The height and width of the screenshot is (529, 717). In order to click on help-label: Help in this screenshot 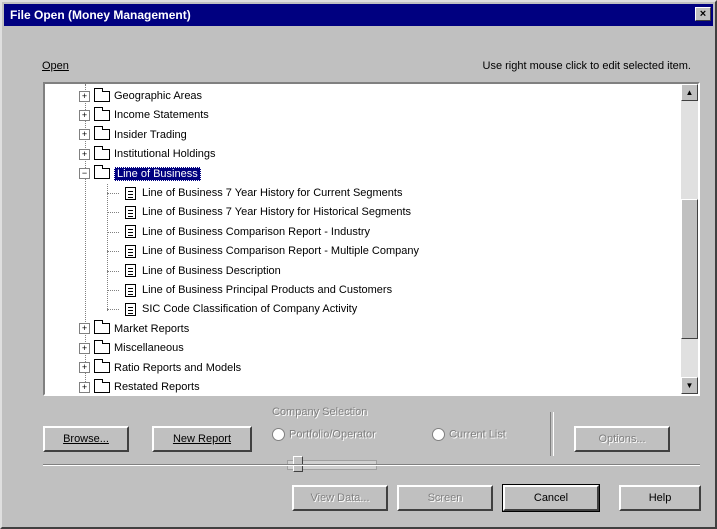, I will do `click(660, 498)`.